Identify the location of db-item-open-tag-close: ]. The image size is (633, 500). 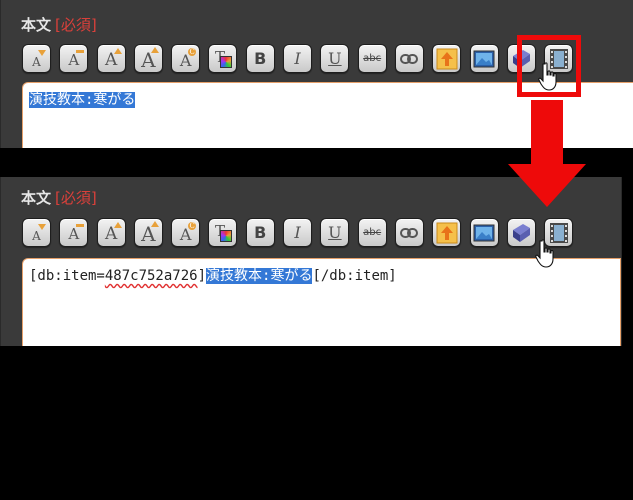
(202, 276).